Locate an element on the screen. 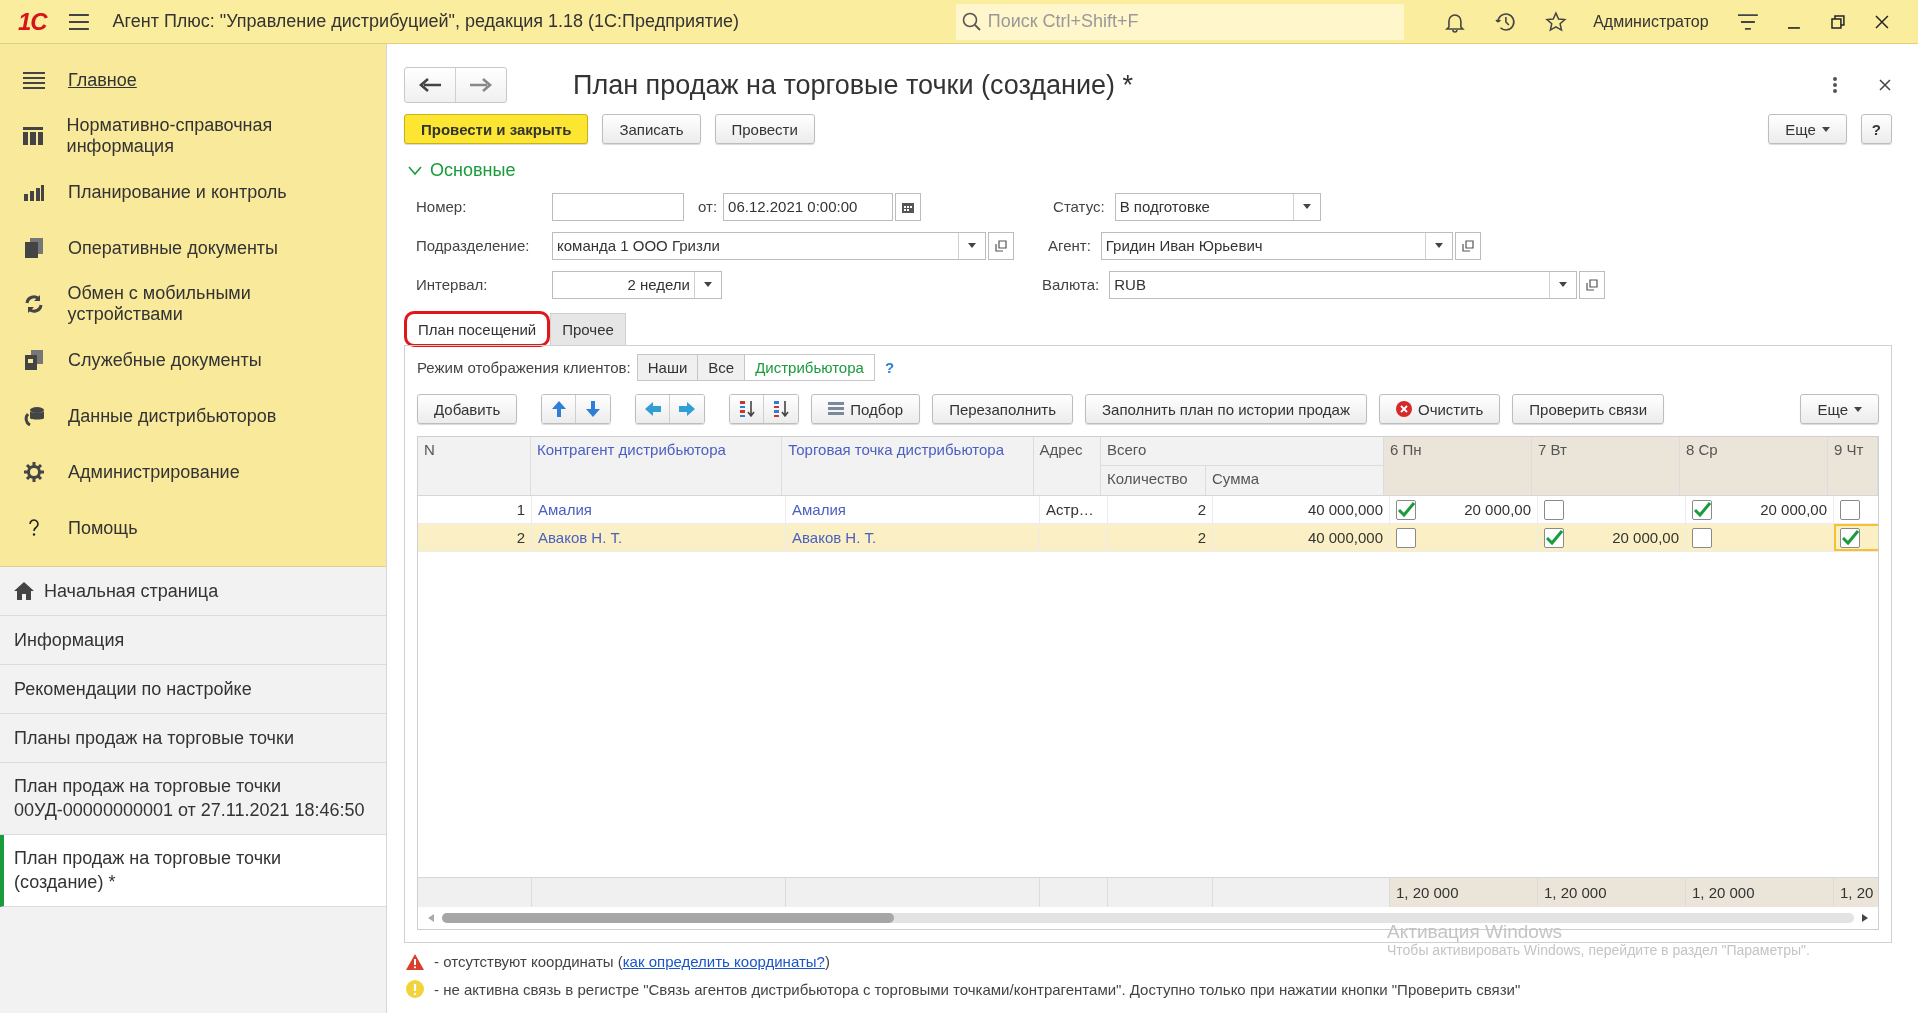 This screenshot has width=1918, height=1013. open-window-item: Планы продаж на торговые точки is located at coordinates (193, 738).